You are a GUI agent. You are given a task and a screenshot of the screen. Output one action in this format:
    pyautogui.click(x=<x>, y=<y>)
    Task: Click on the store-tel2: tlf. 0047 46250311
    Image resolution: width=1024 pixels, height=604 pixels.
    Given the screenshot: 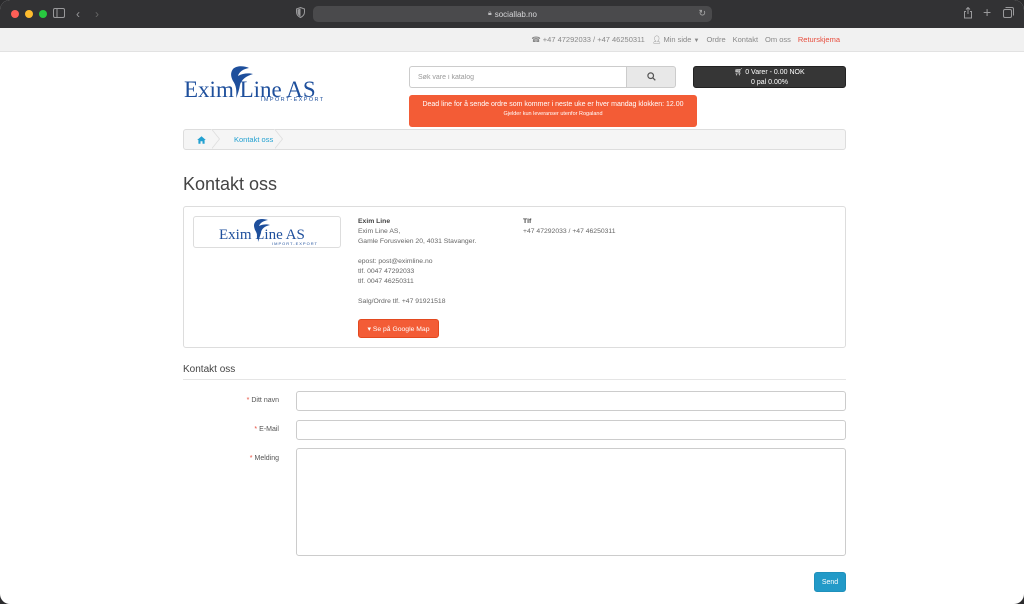 What is the action you would take?
    pyautogui.click(x=386, y=281)
    